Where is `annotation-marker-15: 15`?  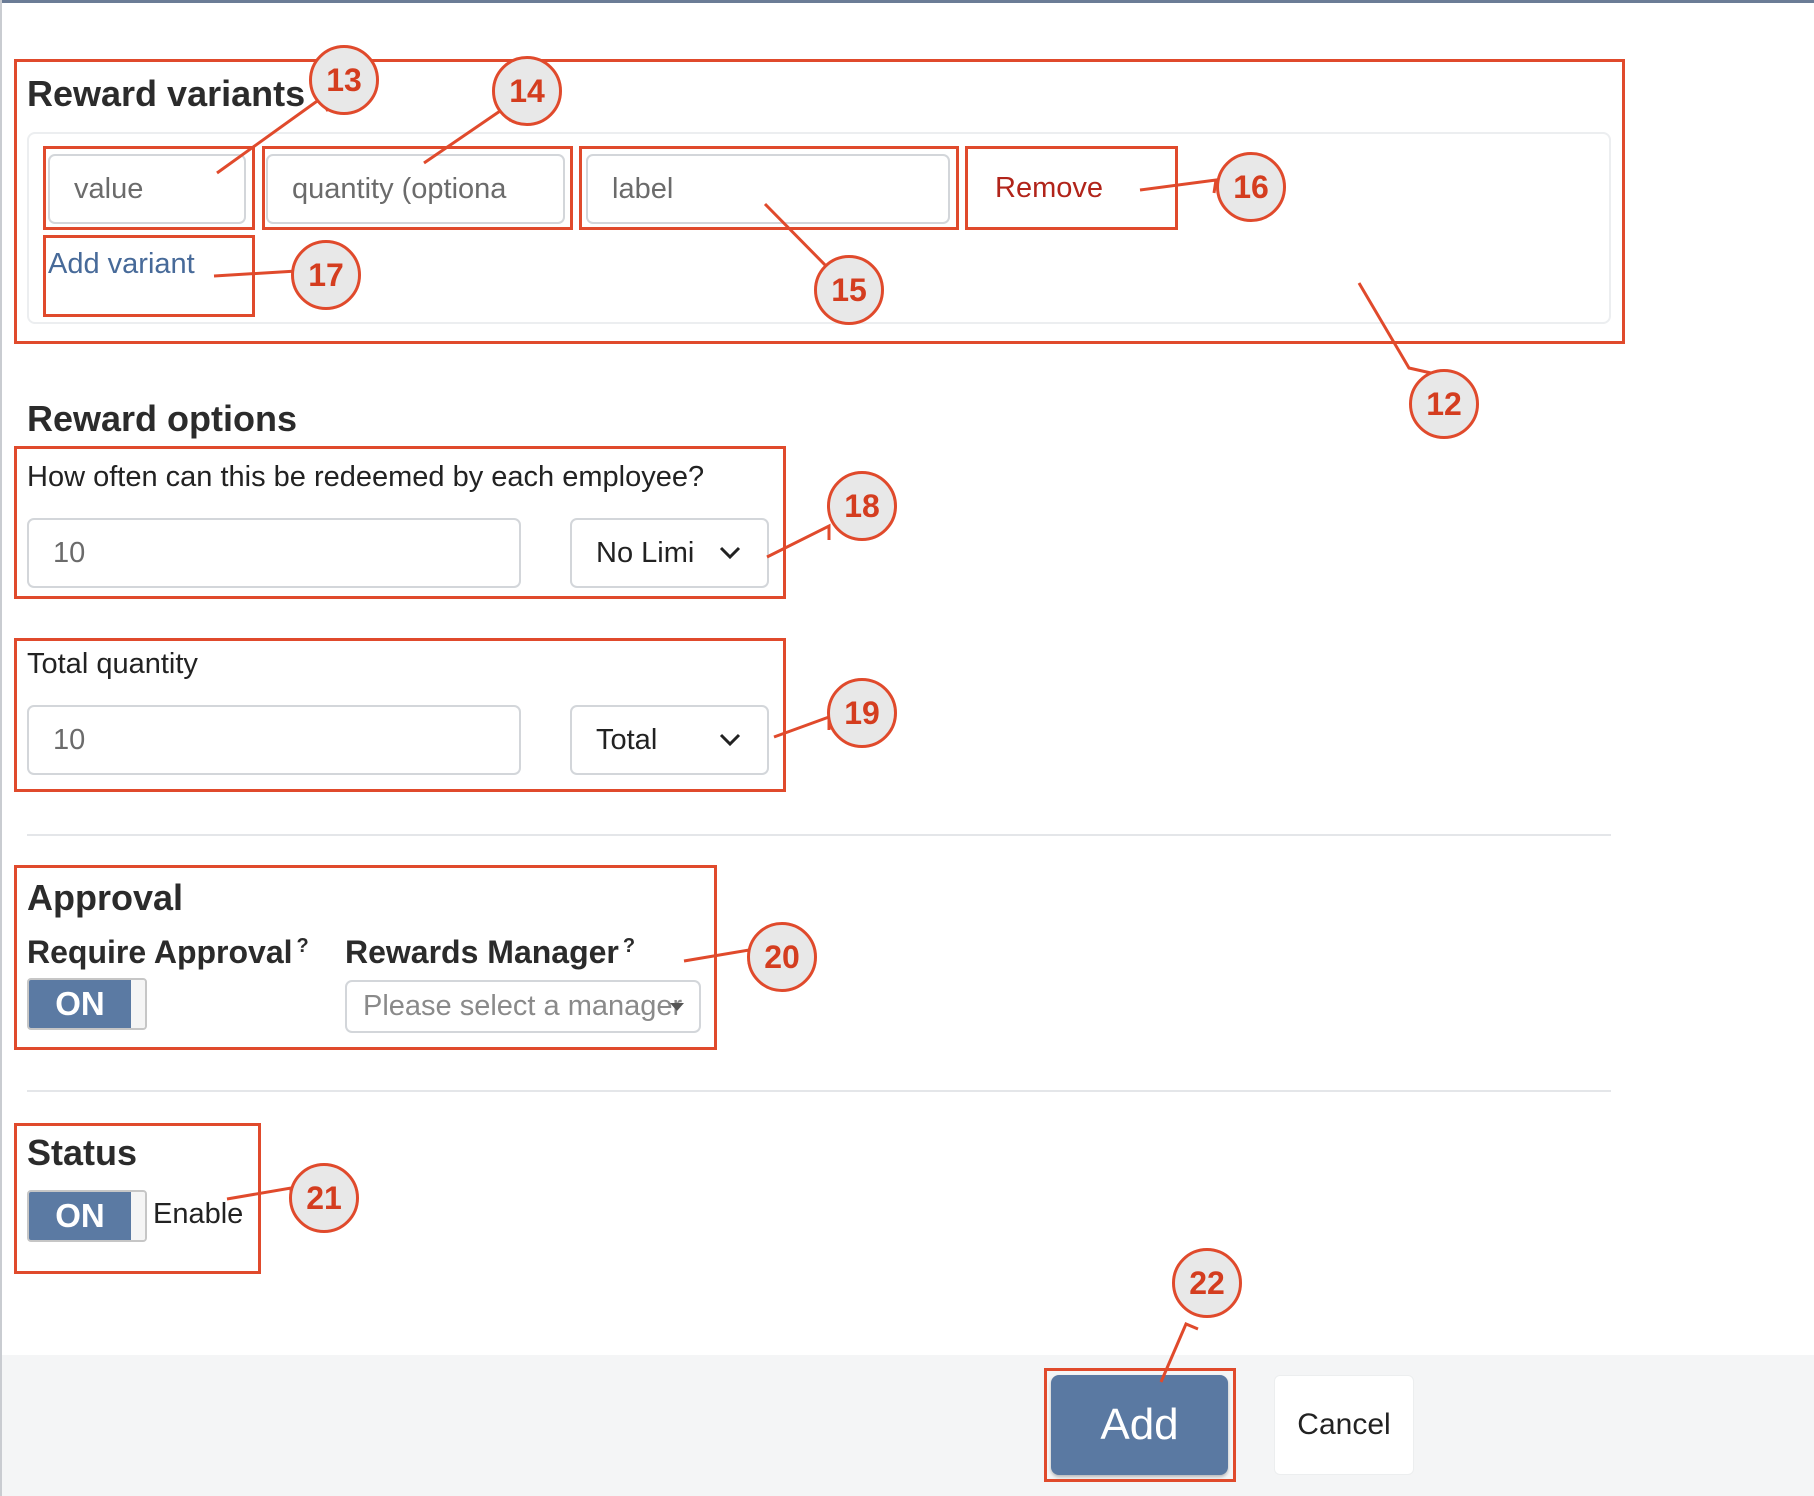
annotation-marker-15: 15 is located at coordinates (849, 290).